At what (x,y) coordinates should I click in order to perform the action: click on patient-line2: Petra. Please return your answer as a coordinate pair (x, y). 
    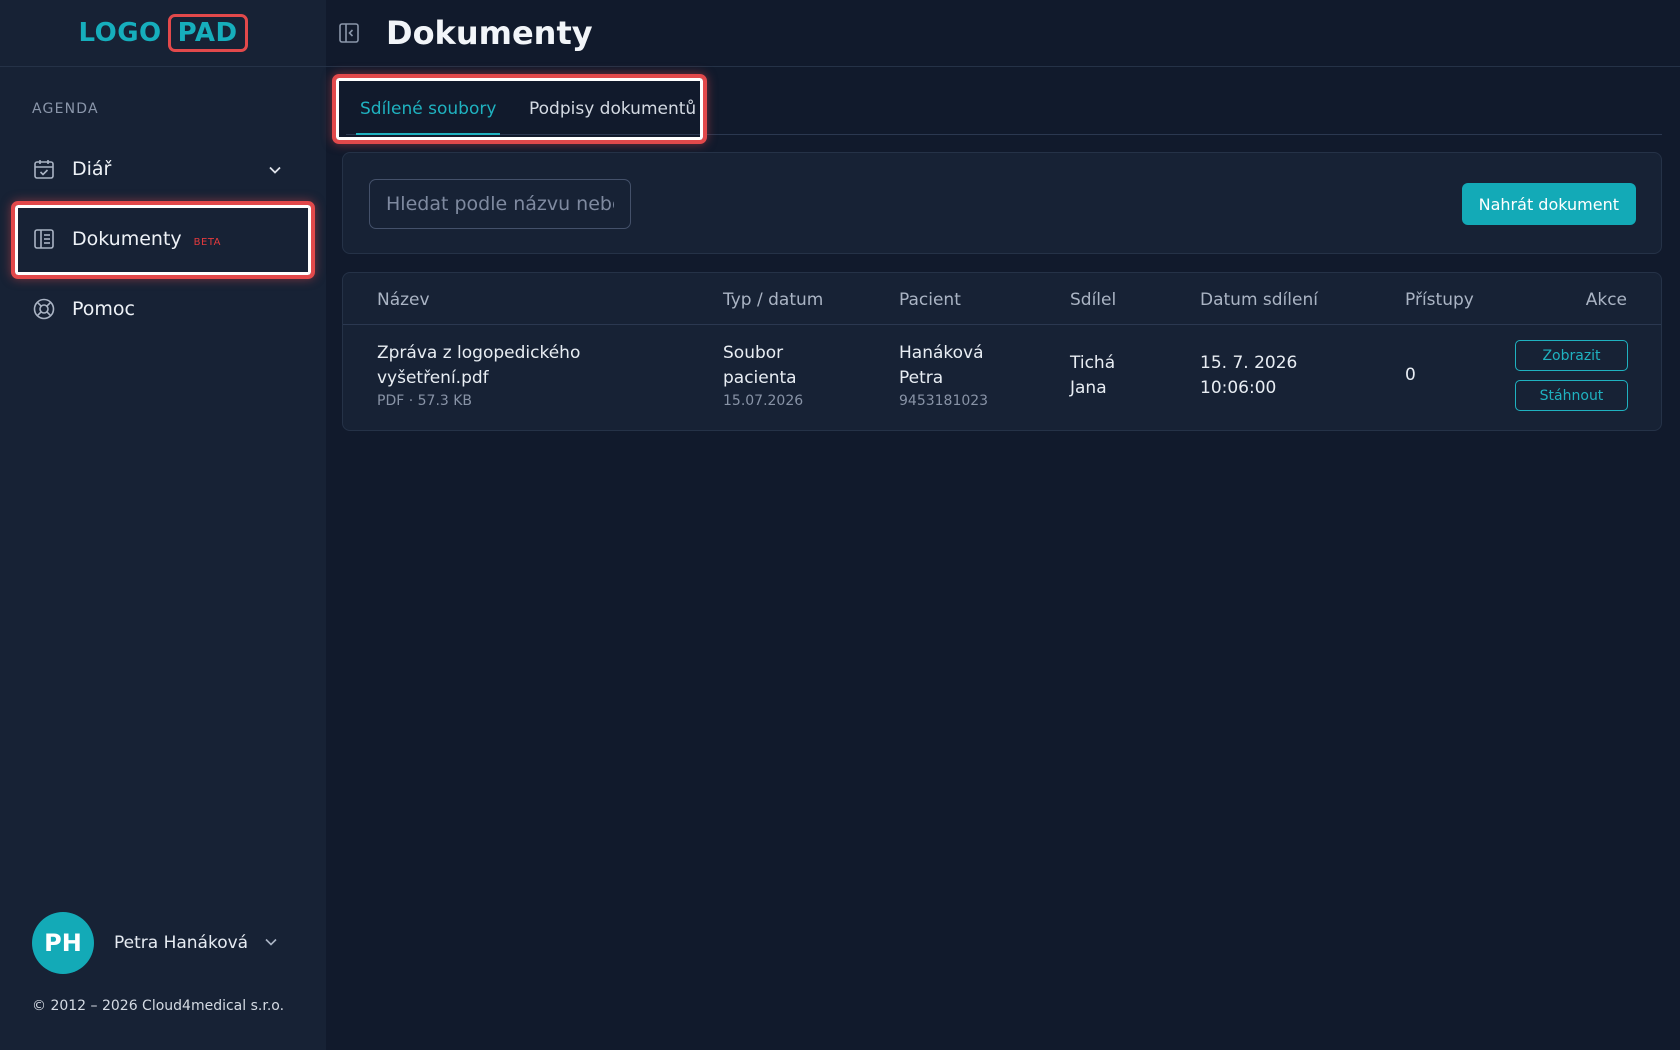
    Looking at the image, I should click on (921, 378).